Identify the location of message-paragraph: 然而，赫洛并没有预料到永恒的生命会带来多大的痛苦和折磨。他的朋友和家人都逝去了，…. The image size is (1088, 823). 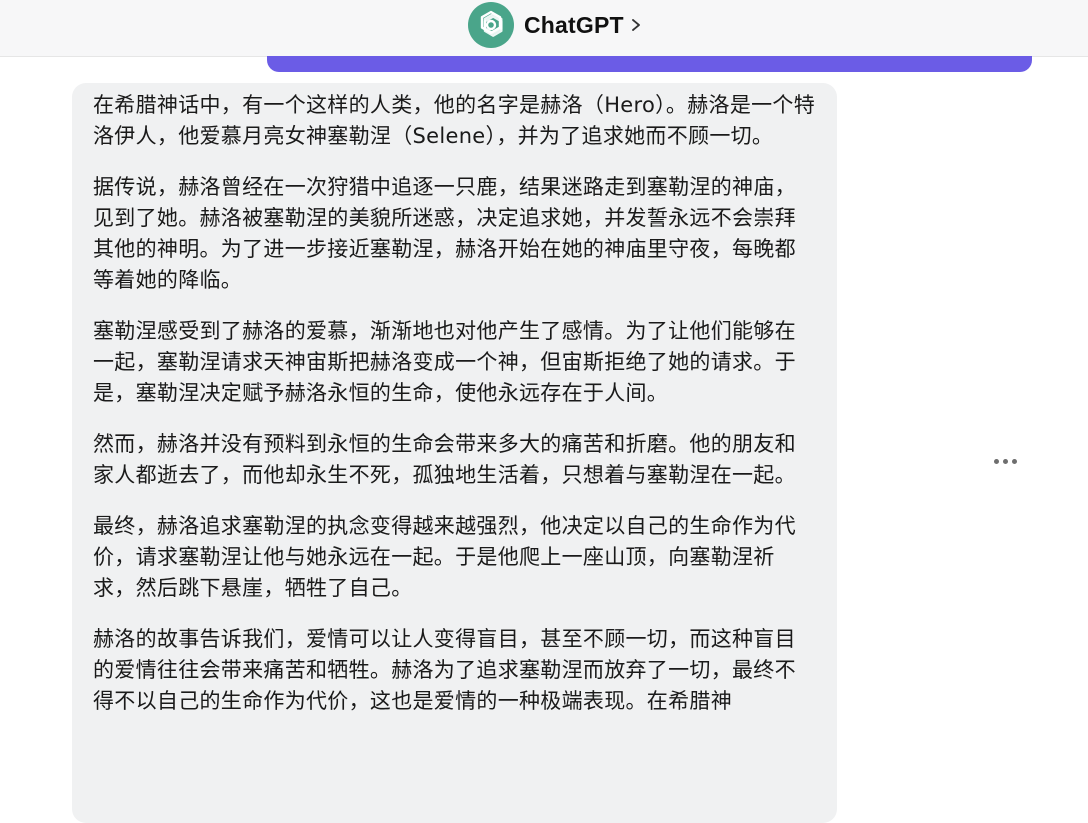
(444, 459).